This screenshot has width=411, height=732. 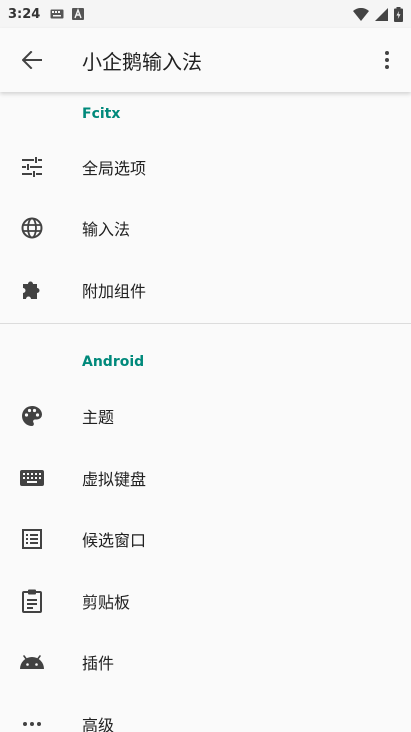 What do you see at coordinates (205, 14) in the screenshot?
I see `status-bar: 3:24` at bounding box center [205, 14].